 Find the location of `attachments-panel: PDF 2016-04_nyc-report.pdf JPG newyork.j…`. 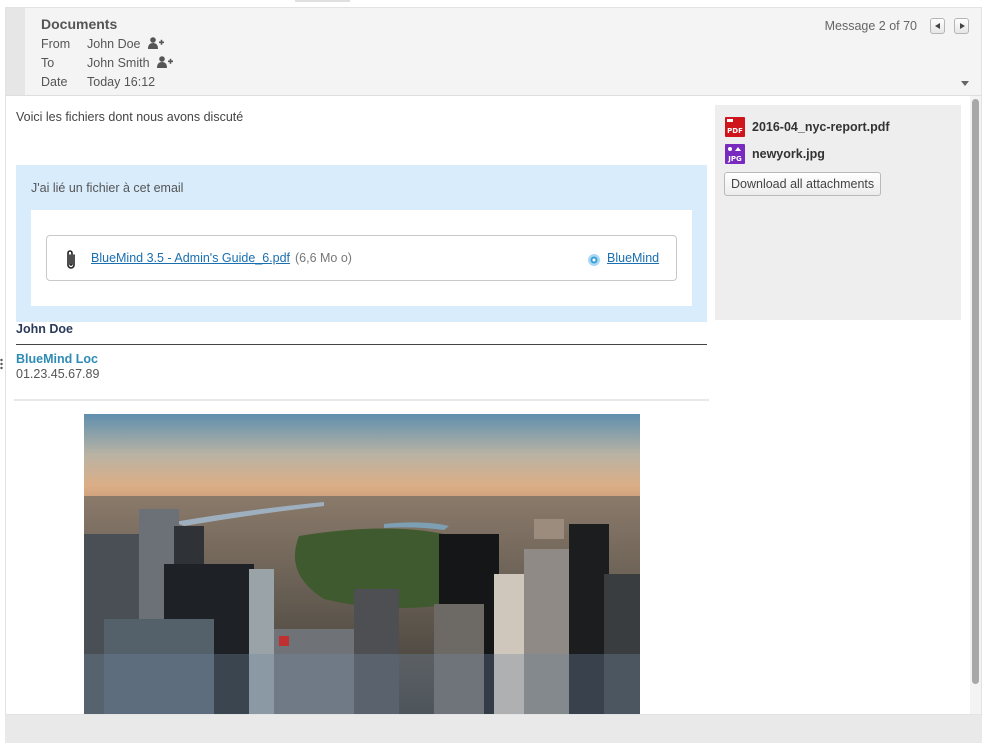

attachments-panel: PDF 2016-04_nyc-report.pdf JPG newyork.j… is located at coordinates (838, 212).